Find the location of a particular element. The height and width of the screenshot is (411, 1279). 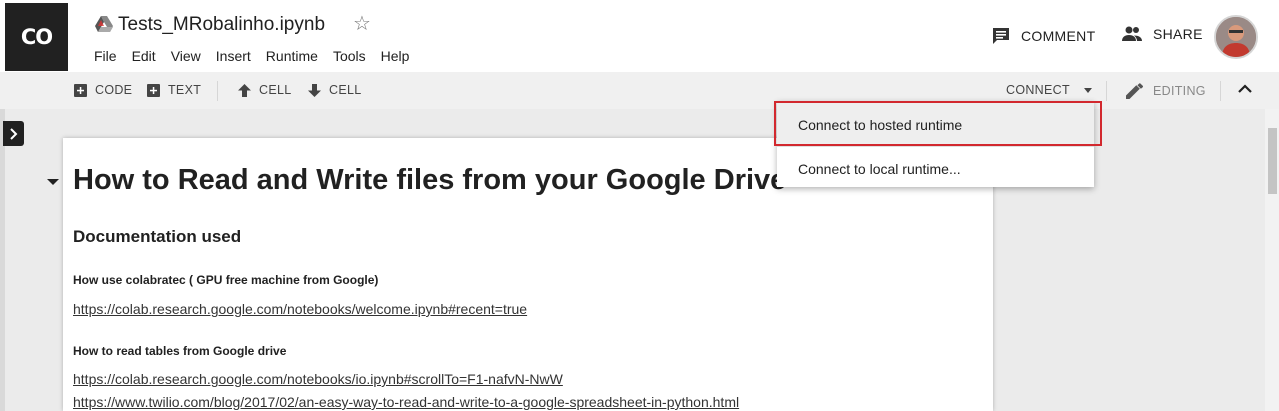

menu-file: File is located at coordinates (105, 56).